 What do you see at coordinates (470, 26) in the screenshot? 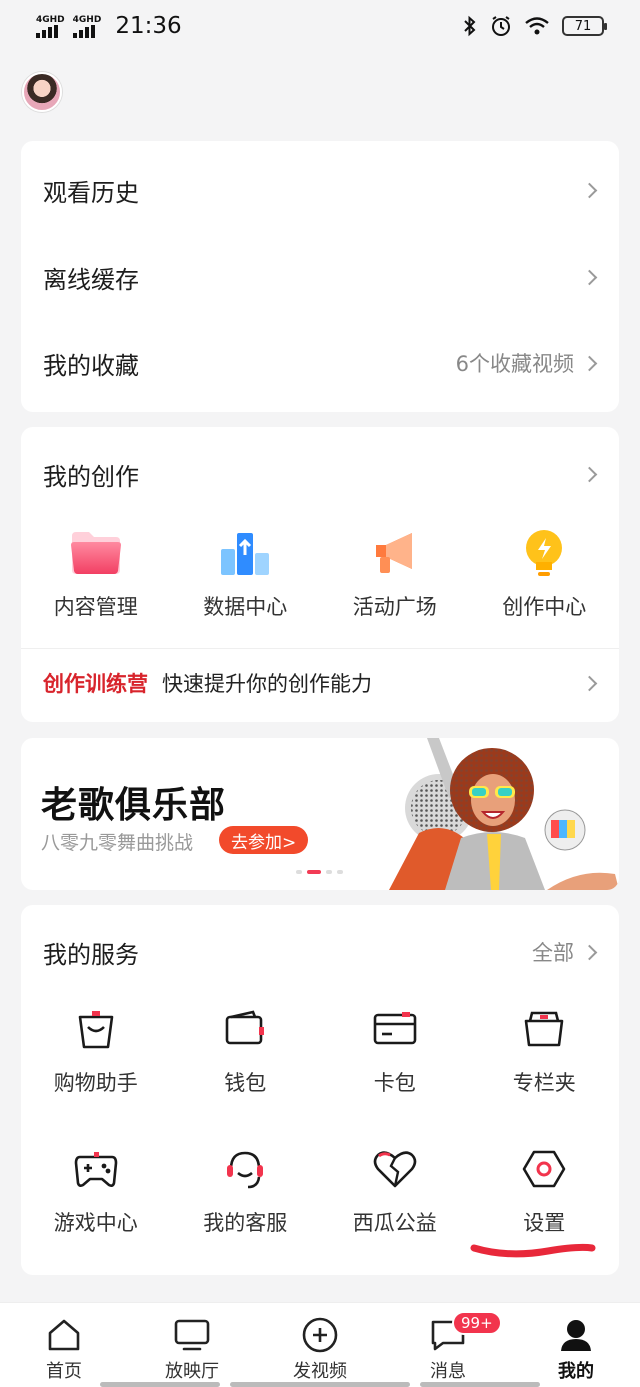
I see `bluetooth-icon` at bounding box center [470, 26].